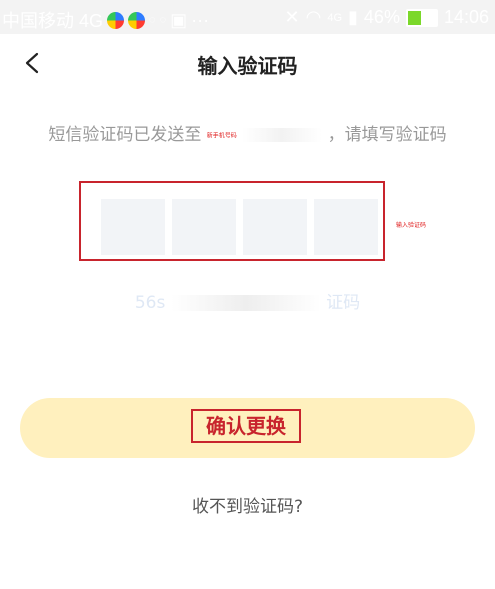 This screenshot has height=589, width=495. Describe the element at coordinates (343, 303) in the screenshot. I see `countdown-suffix: 证码` at that location.